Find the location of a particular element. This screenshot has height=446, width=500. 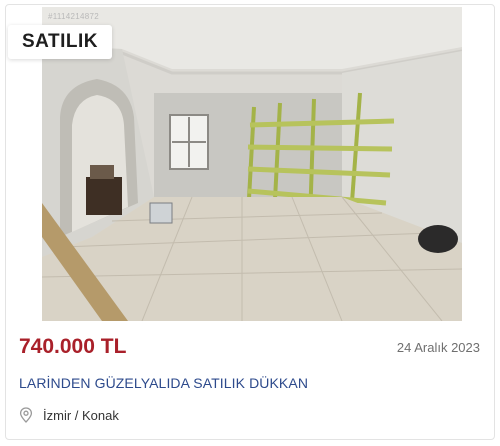

listing-id-watermark: #1114214872 is located at coordinates (74, 16).